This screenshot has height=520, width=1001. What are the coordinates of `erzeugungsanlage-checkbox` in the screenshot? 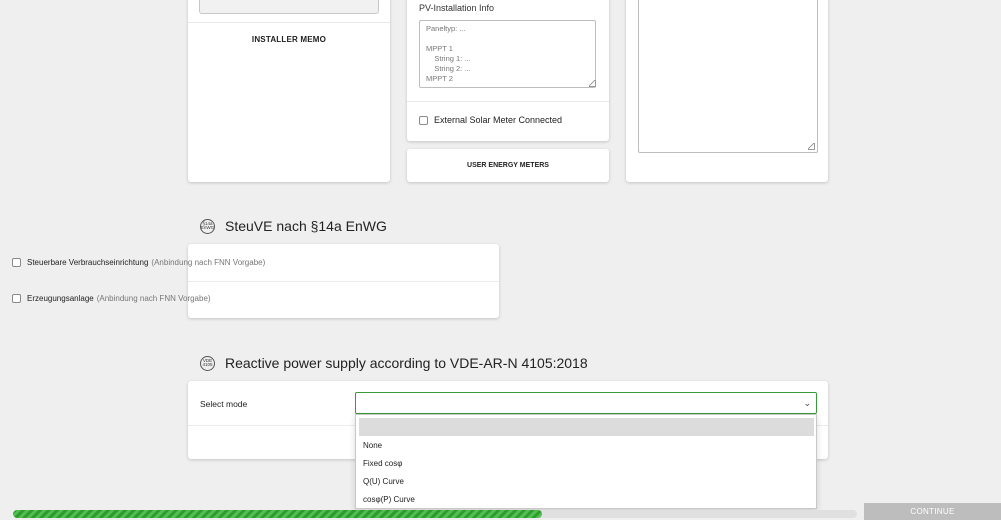 It's located at (16, 298).